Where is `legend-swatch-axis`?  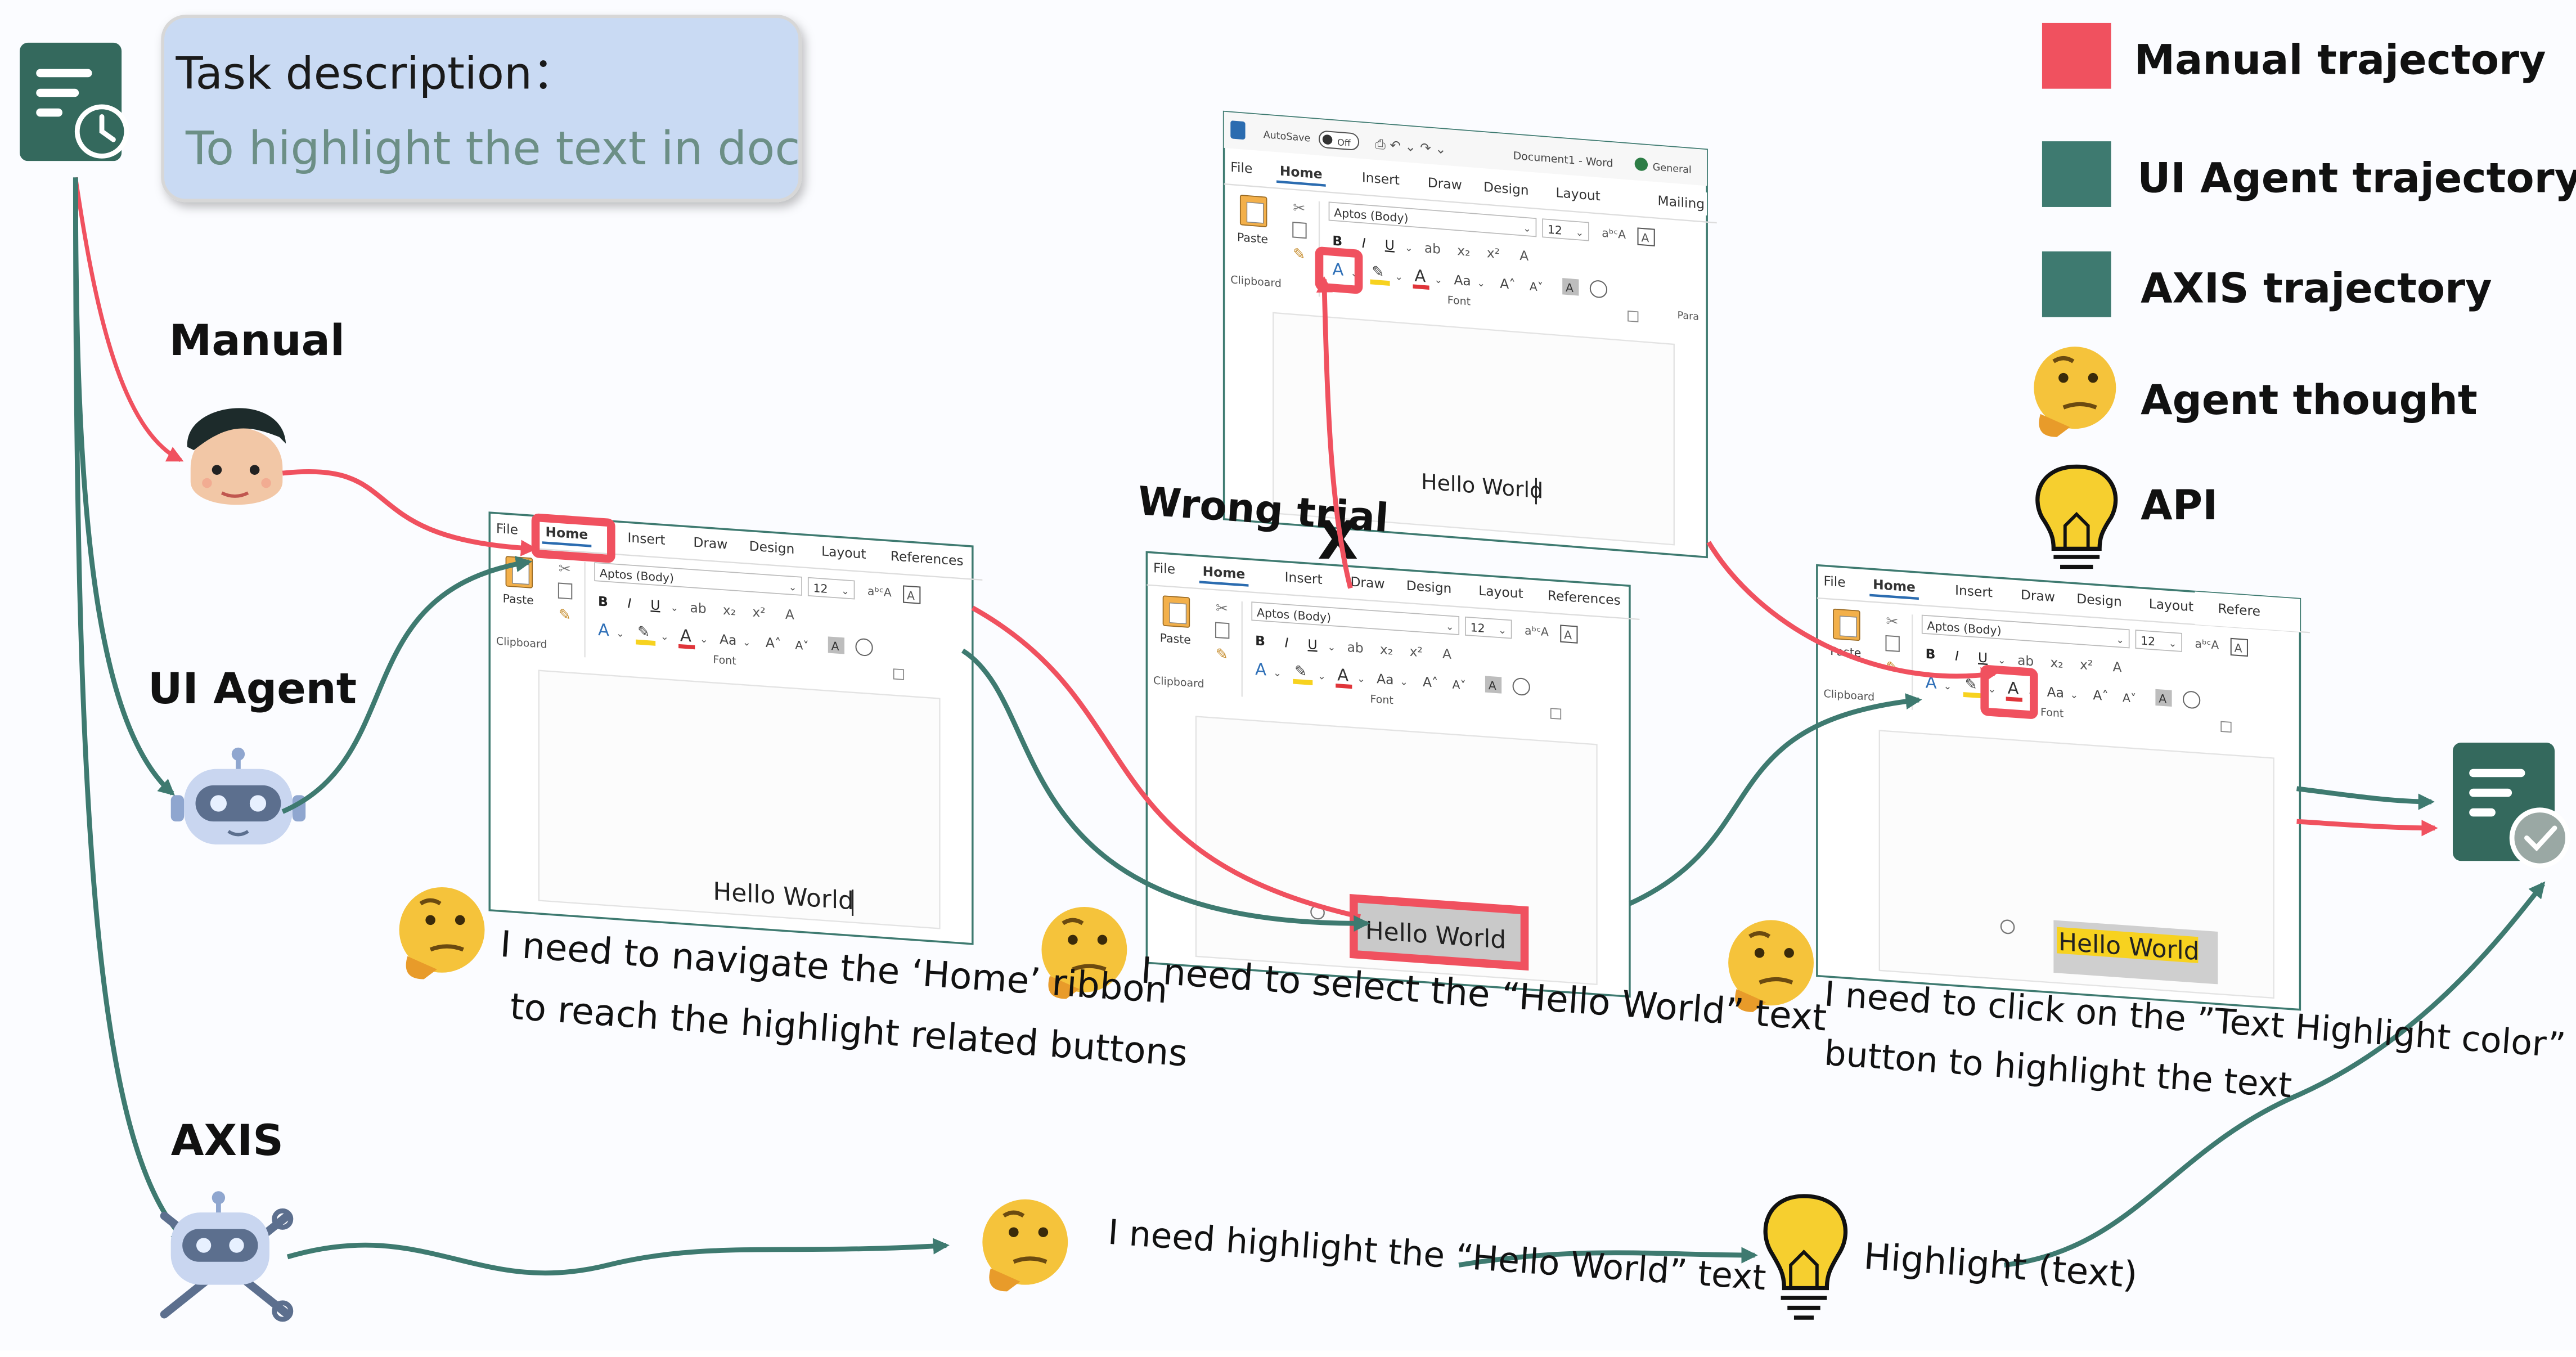
legend-swatch-axis is located at coordinates (2076, 284).